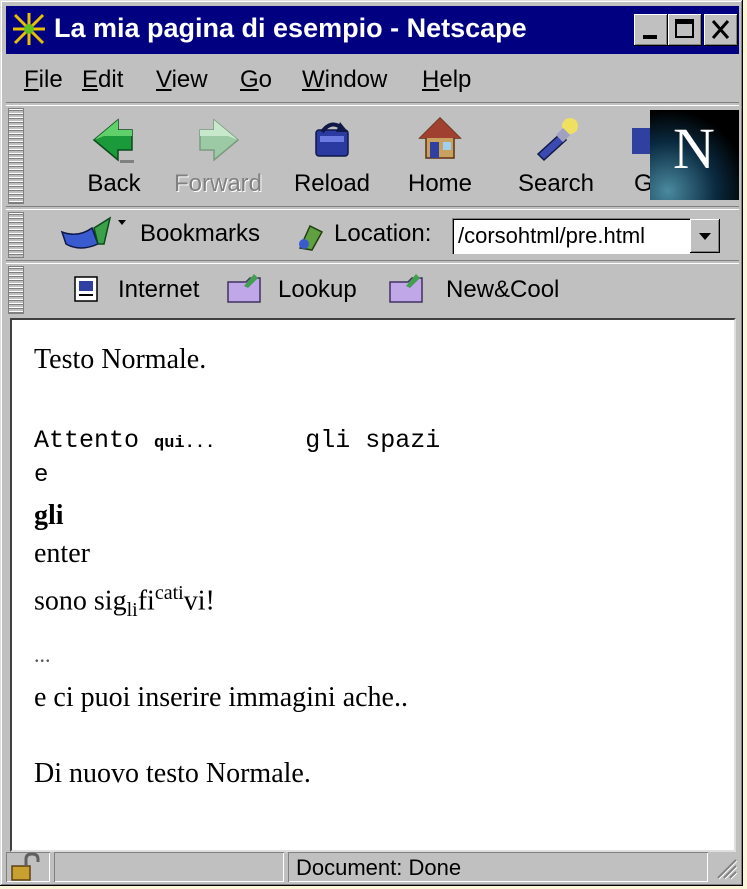  Describe the element at coordinates (16, 235) in the screenshot. I see `location-toolbar-grip` at that location.